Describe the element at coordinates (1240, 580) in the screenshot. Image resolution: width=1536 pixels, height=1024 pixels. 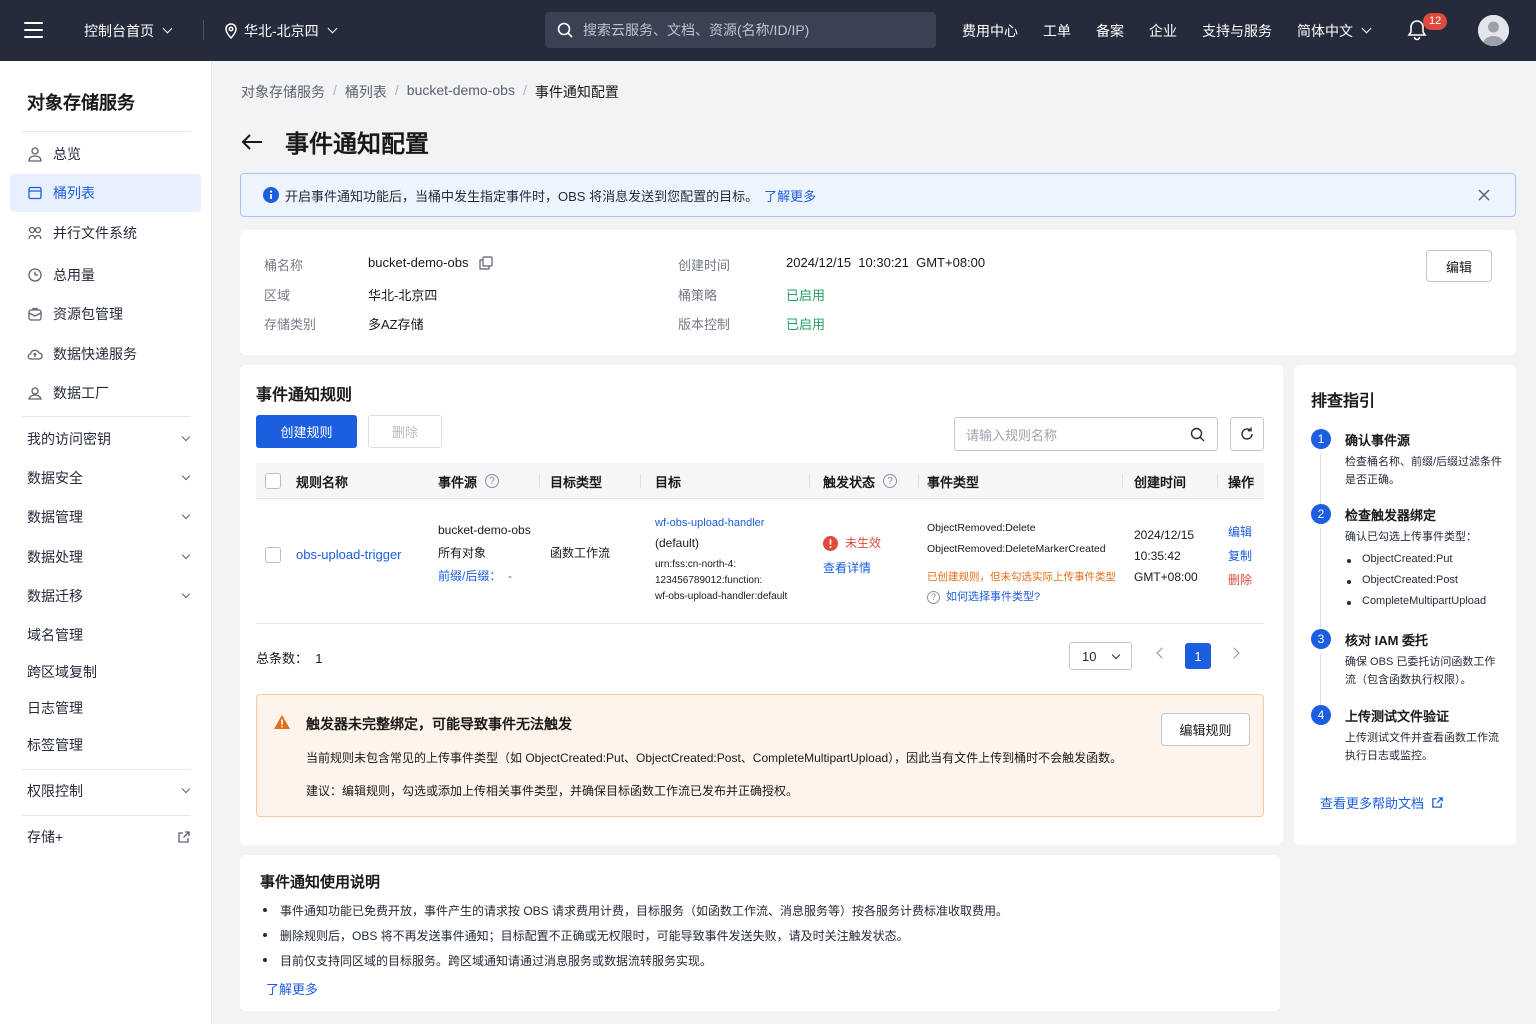
I see `delete-rule-link: 删除` at that location.